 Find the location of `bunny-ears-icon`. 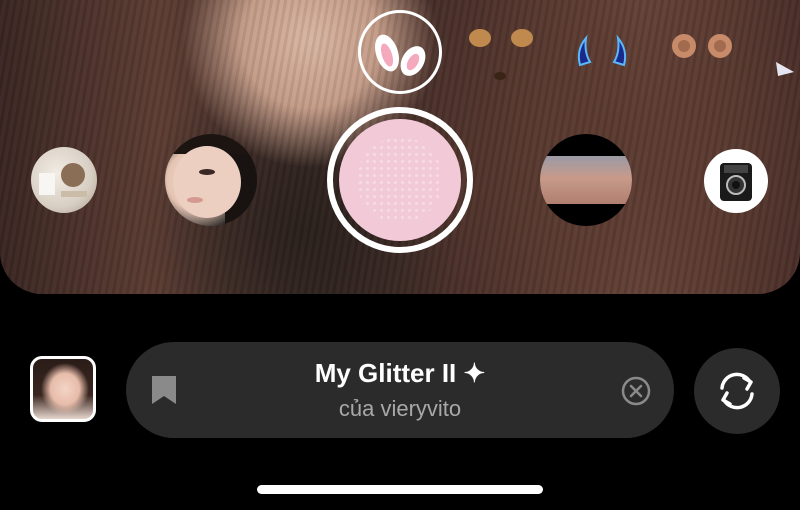

bunny-ears-icon is located at coordinates (400, 55).